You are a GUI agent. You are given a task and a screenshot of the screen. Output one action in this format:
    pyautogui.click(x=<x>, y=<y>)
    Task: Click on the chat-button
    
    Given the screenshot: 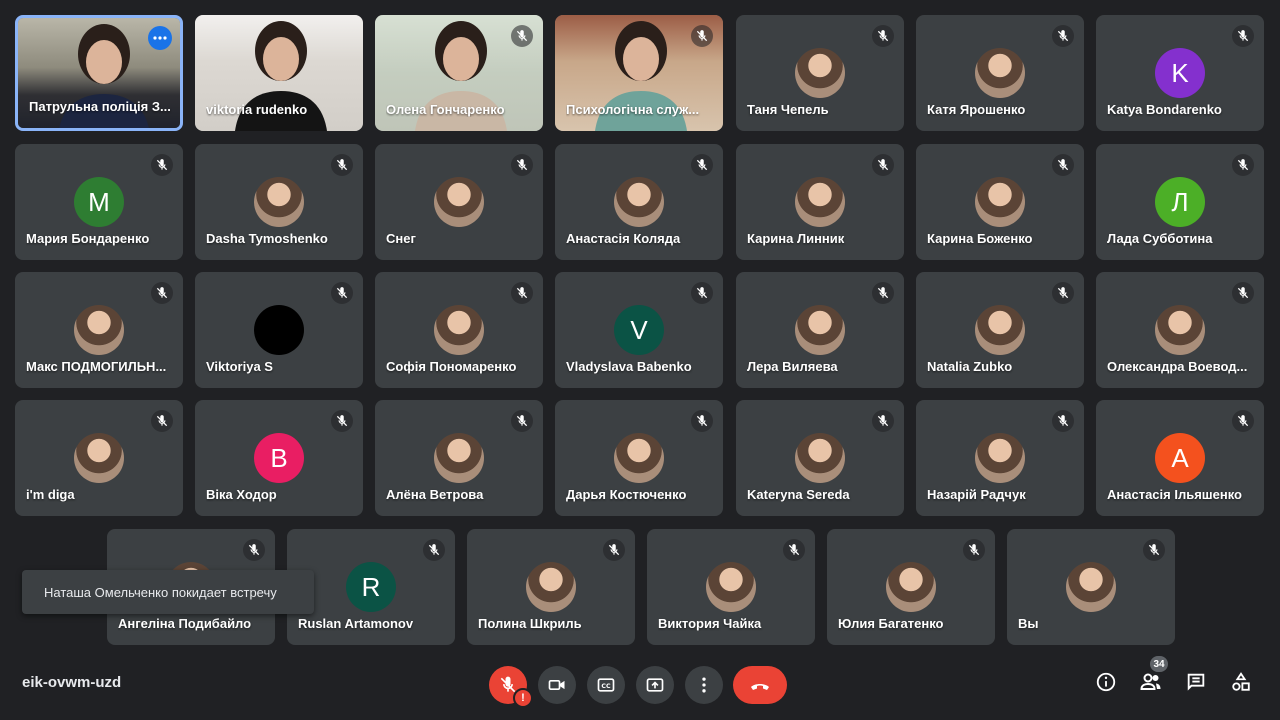 What is the action you would take?
    pyautogui.click(x=1196, y=682)
    